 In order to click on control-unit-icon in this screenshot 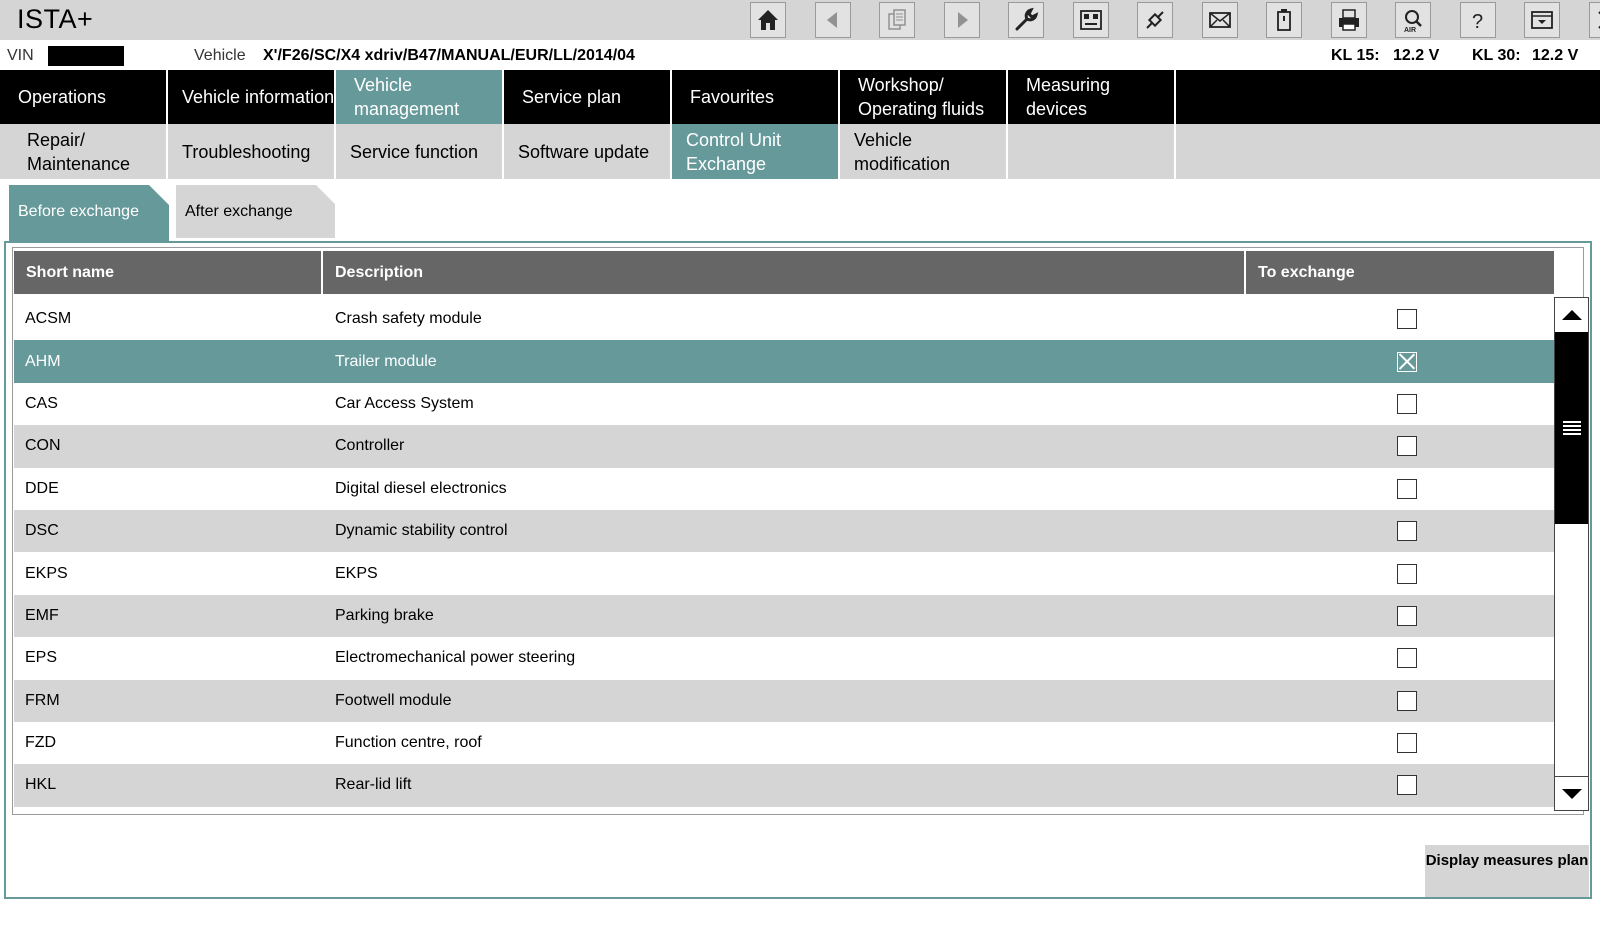, I will do `click(1090, 20)`.